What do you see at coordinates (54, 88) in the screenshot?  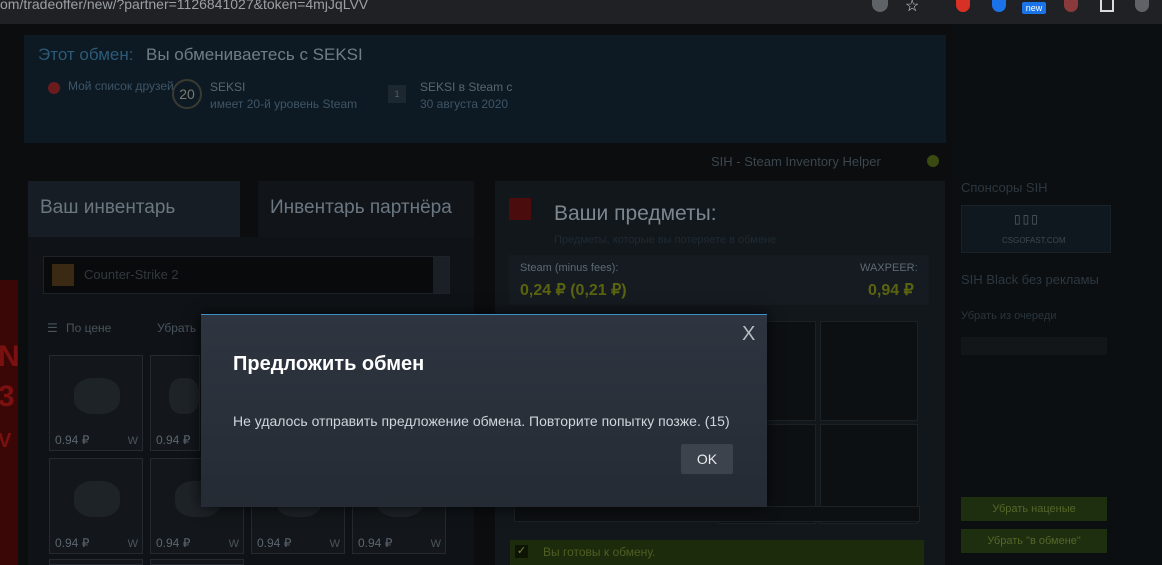 I see `warning-icon` at bounding box center [54, 88].